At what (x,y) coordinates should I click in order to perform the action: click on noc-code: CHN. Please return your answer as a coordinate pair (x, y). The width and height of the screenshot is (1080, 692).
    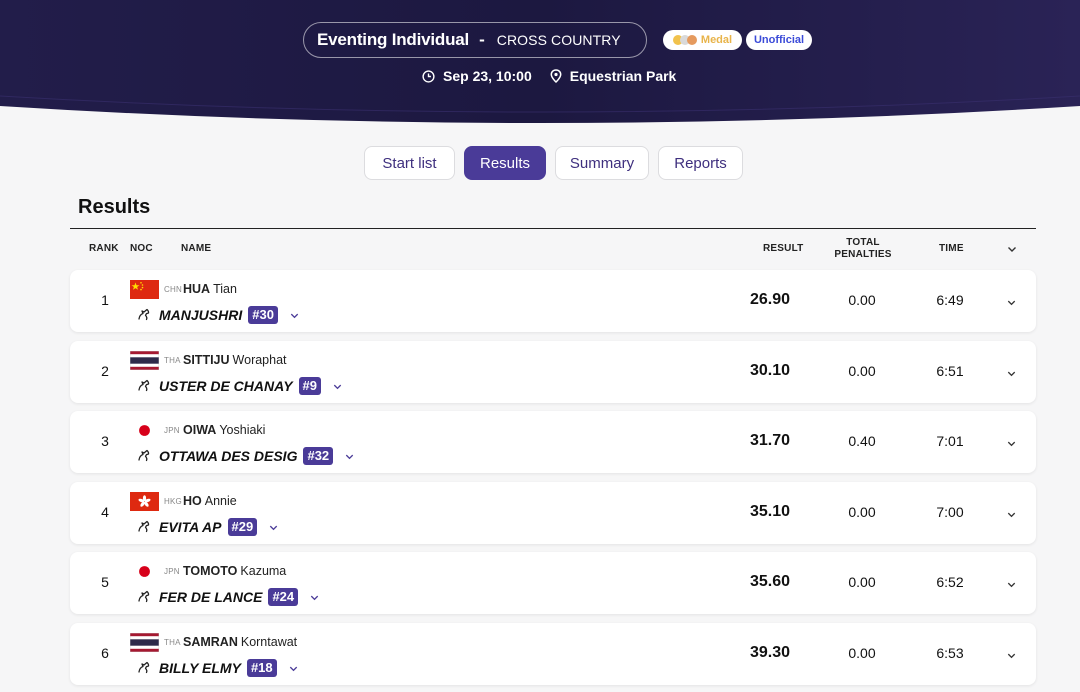
    Looking at the image, I should click on (173, 289).